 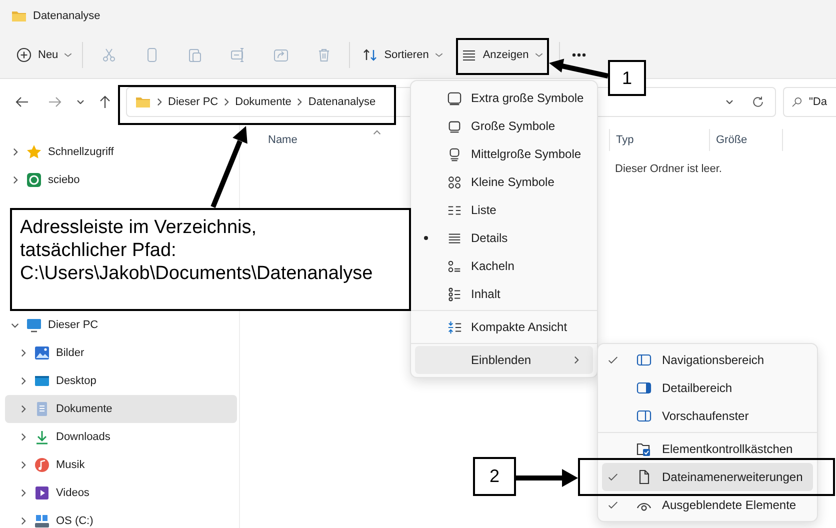 What do you see at coordinates (66, 16) in the screenshot?
I see `window-title: Datenanalyse` at bounding box center [66, 16].